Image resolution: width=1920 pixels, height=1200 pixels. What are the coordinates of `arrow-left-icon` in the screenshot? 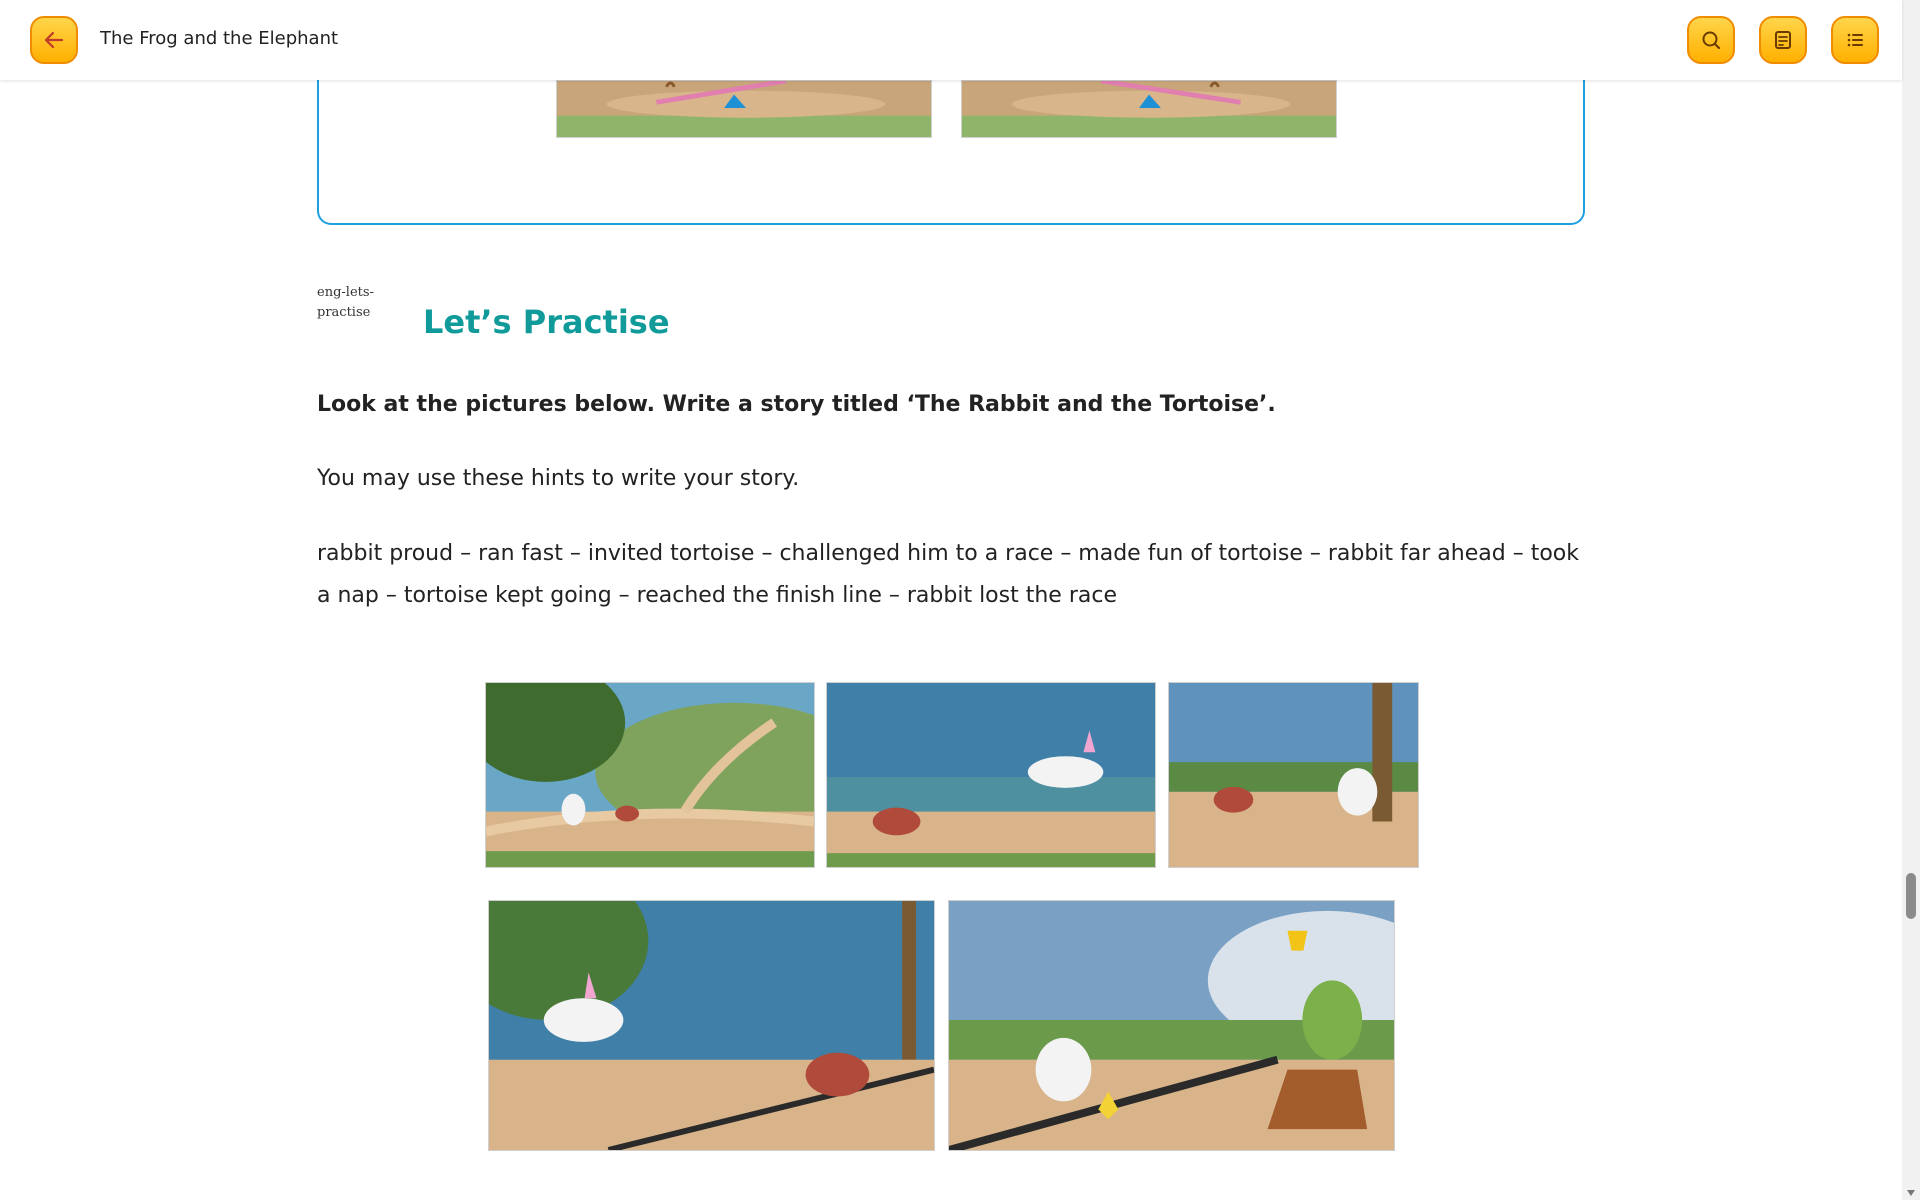 It's located at (54, 40).